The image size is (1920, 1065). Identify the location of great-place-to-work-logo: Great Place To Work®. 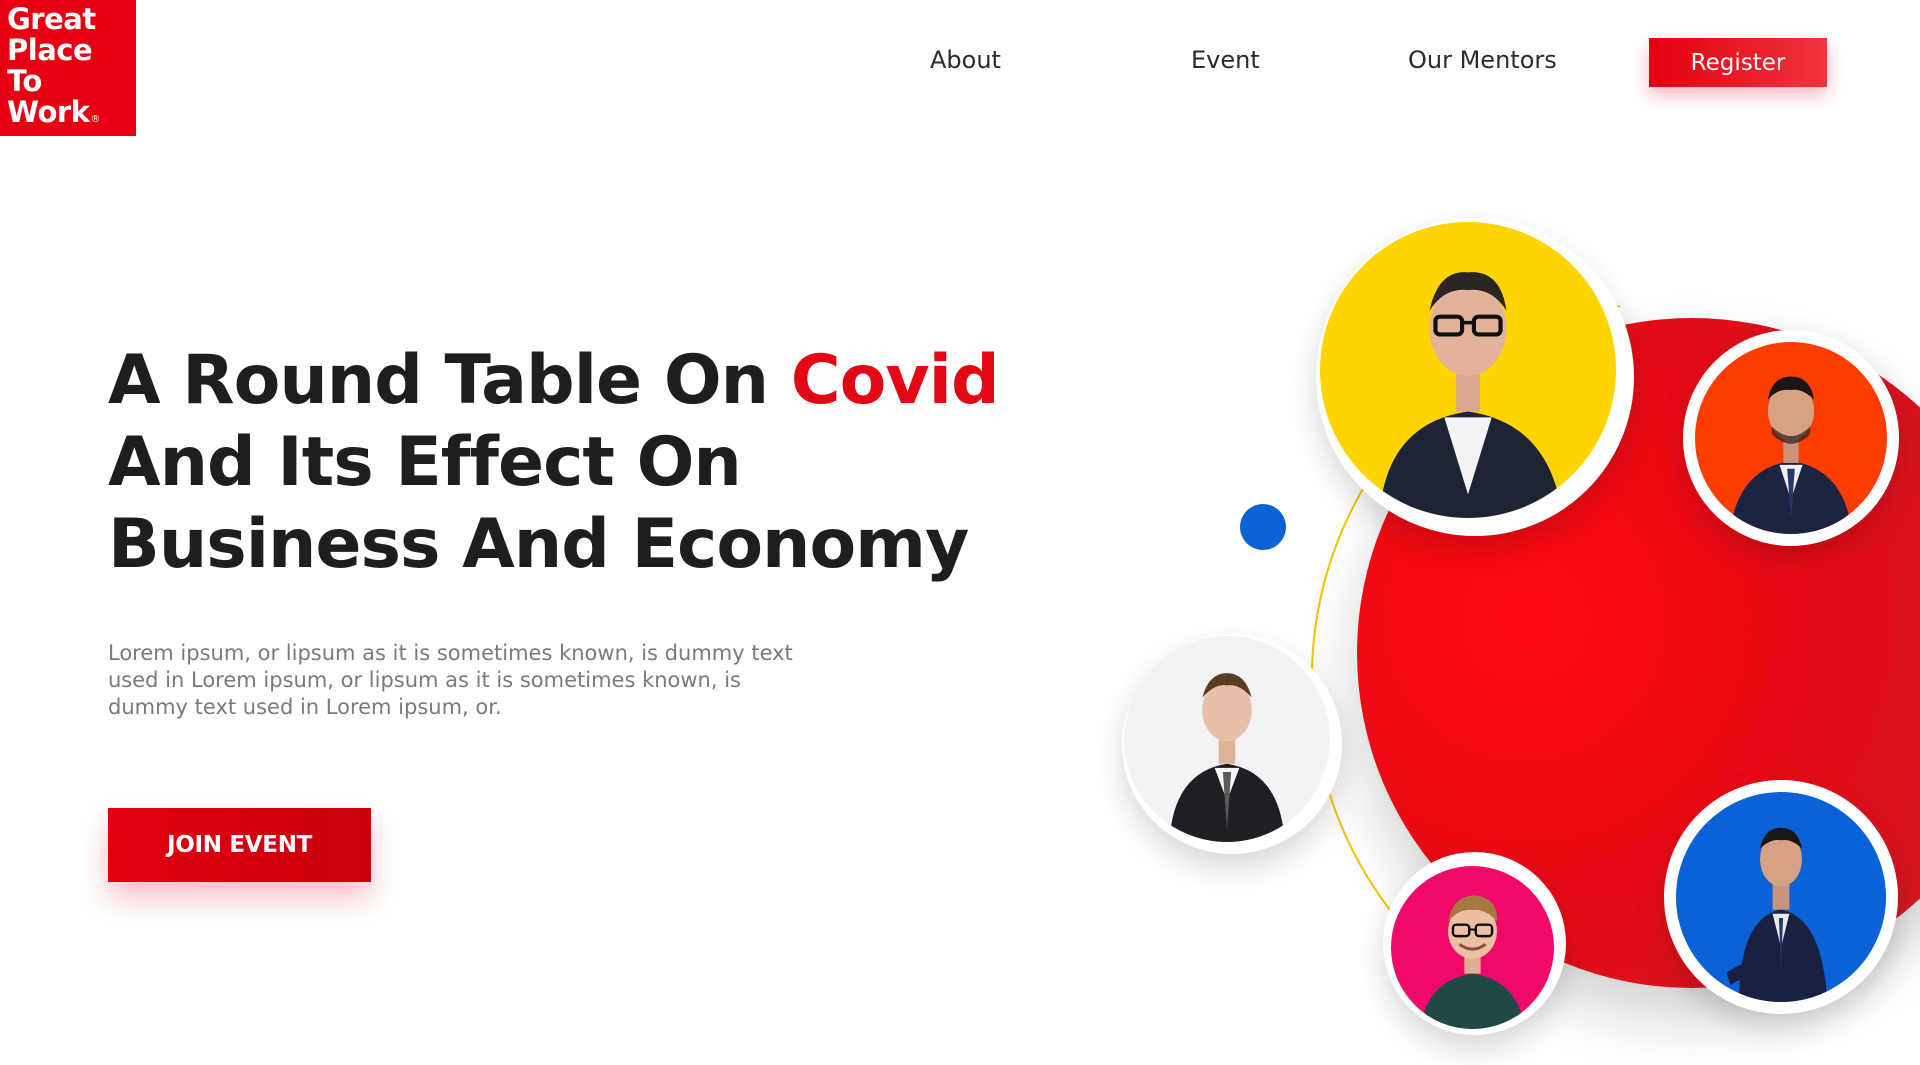
(68, 68).